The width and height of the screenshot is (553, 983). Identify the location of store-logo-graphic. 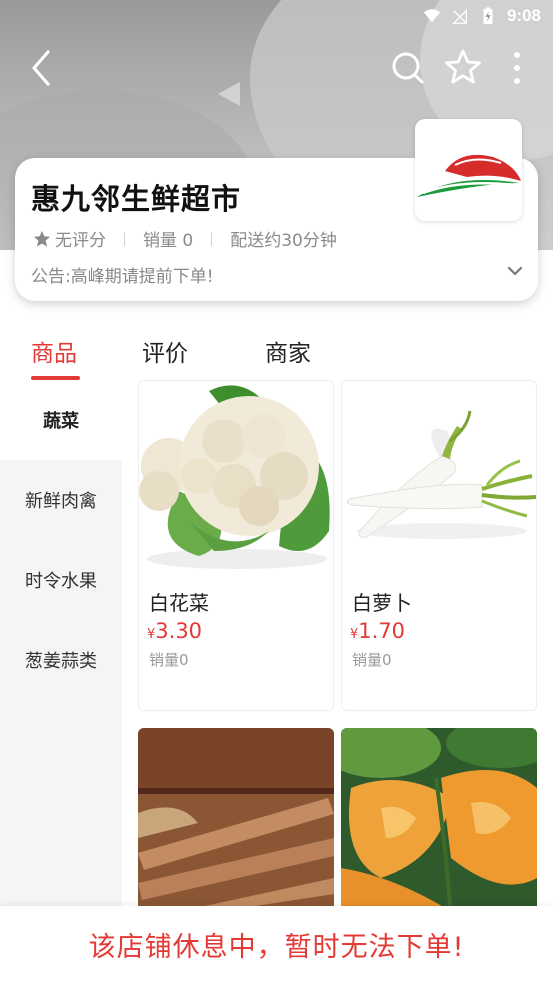
(469, 175).